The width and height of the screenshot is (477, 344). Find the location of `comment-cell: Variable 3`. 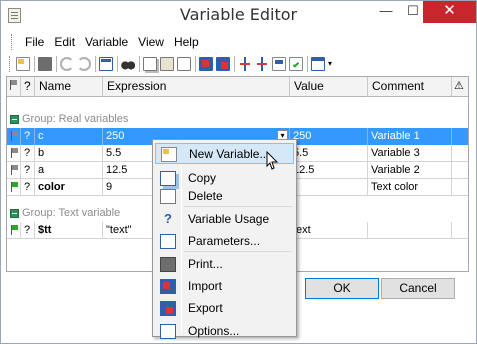

comment-cell: Variable 3 is located at coordinates (410, 153).